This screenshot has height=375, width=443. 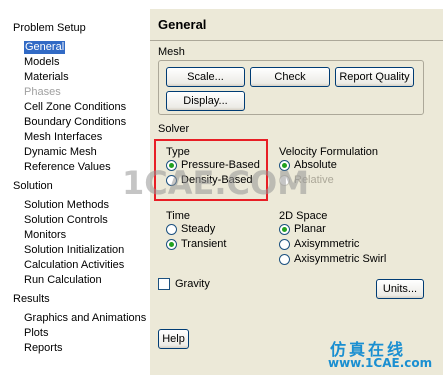 I want to click on axisymmetric-label: Axisymmetric, so click(x=327, y=244).